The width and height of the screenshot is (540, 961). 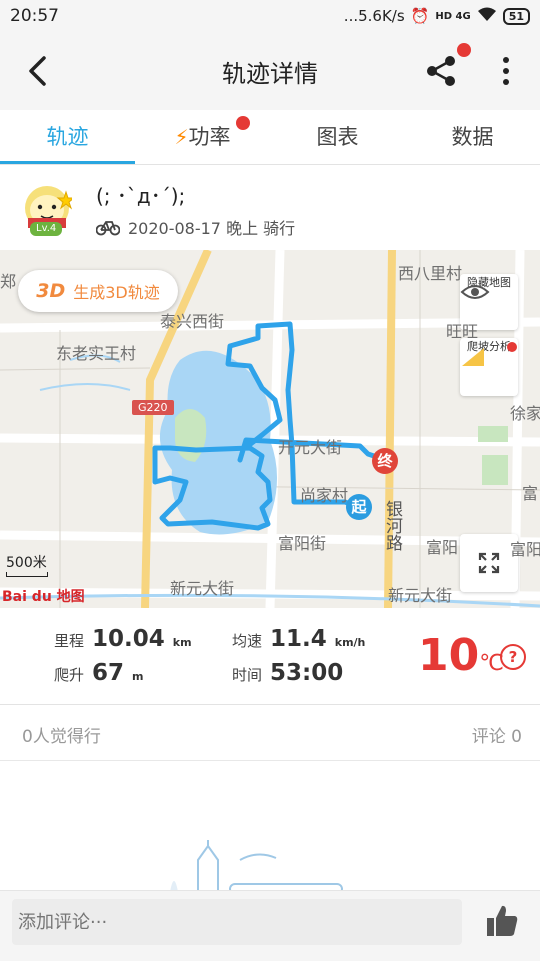 What do you see at coordinates (302, 543) in the screenshot?
I see `map-label: 富阳街` at bounding box center [302, 543].